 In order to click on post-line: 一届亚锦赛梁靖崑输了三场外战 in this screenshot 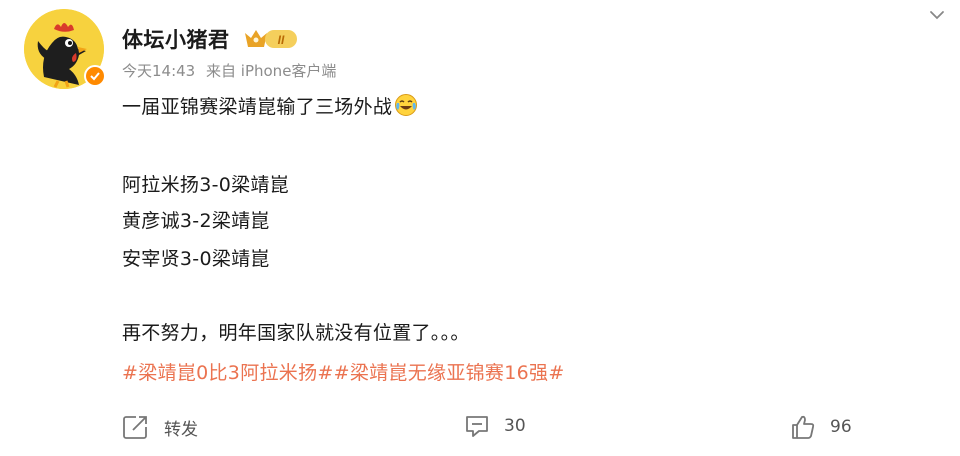, I will do `click(270, 107)`.